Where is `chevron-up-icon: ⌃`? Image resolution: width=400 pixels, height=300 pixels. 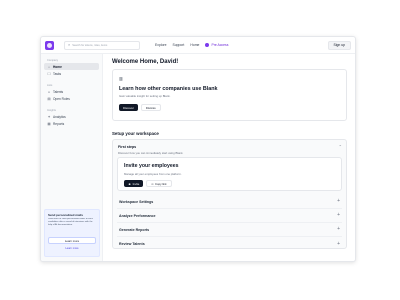
chevron-up-icon: ⌃ is located at coordinates (340, 146).